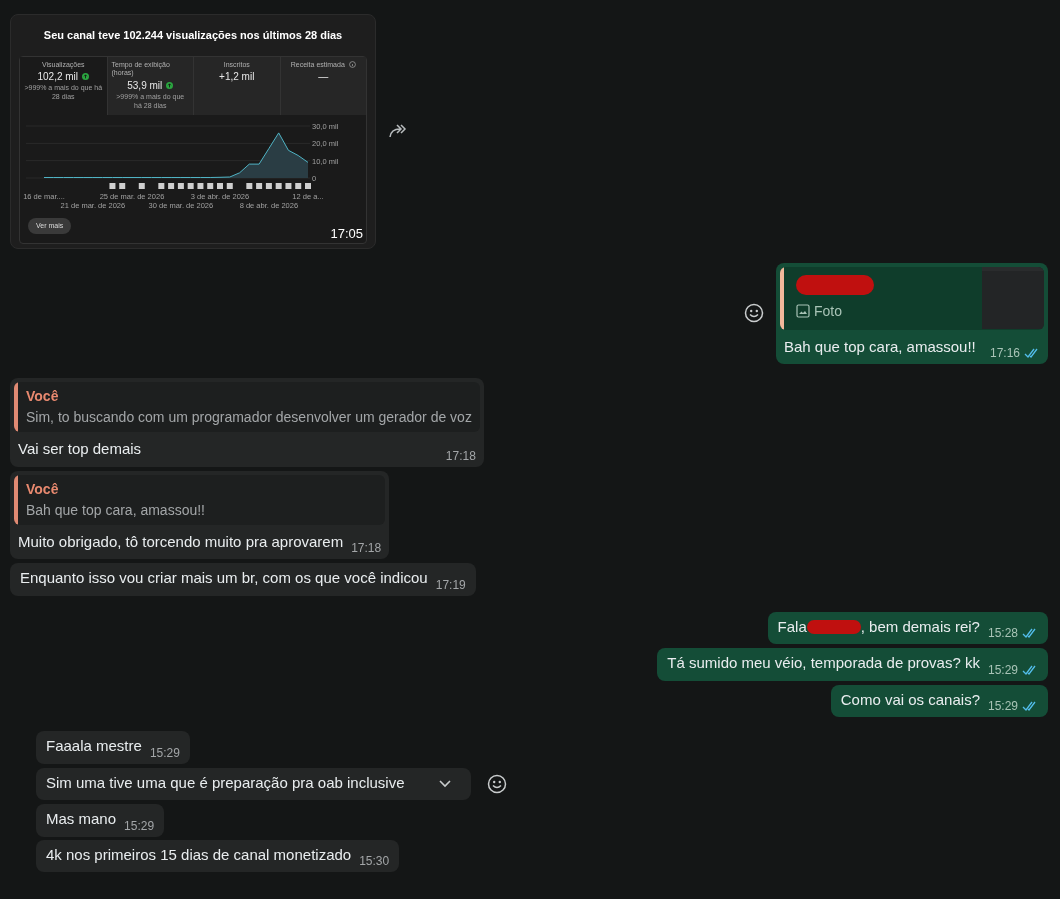 Image resolution: width=1060 pixels, height=899 pixels. Describe the element at coordinates (81, 819) in the screenshot. I see `message-text: Mas mano` at that location.